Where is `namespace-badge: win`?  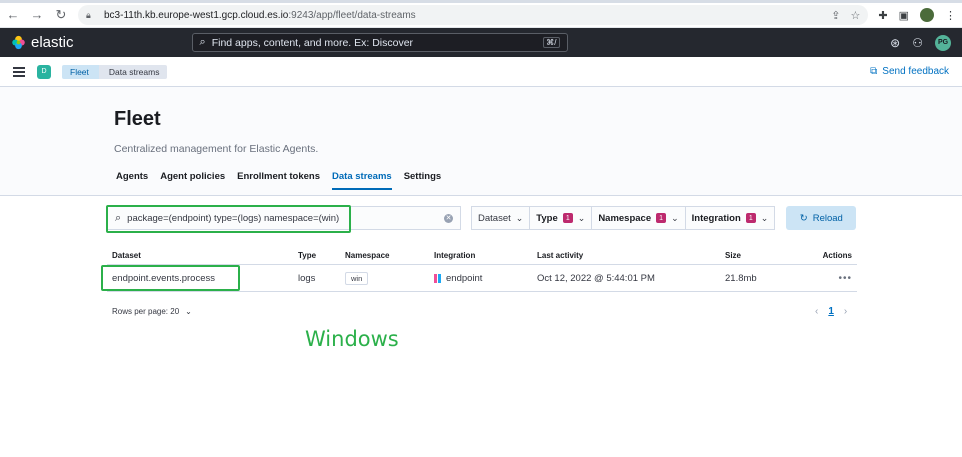
namespace-badge: win is located at coordinates (357, 278).